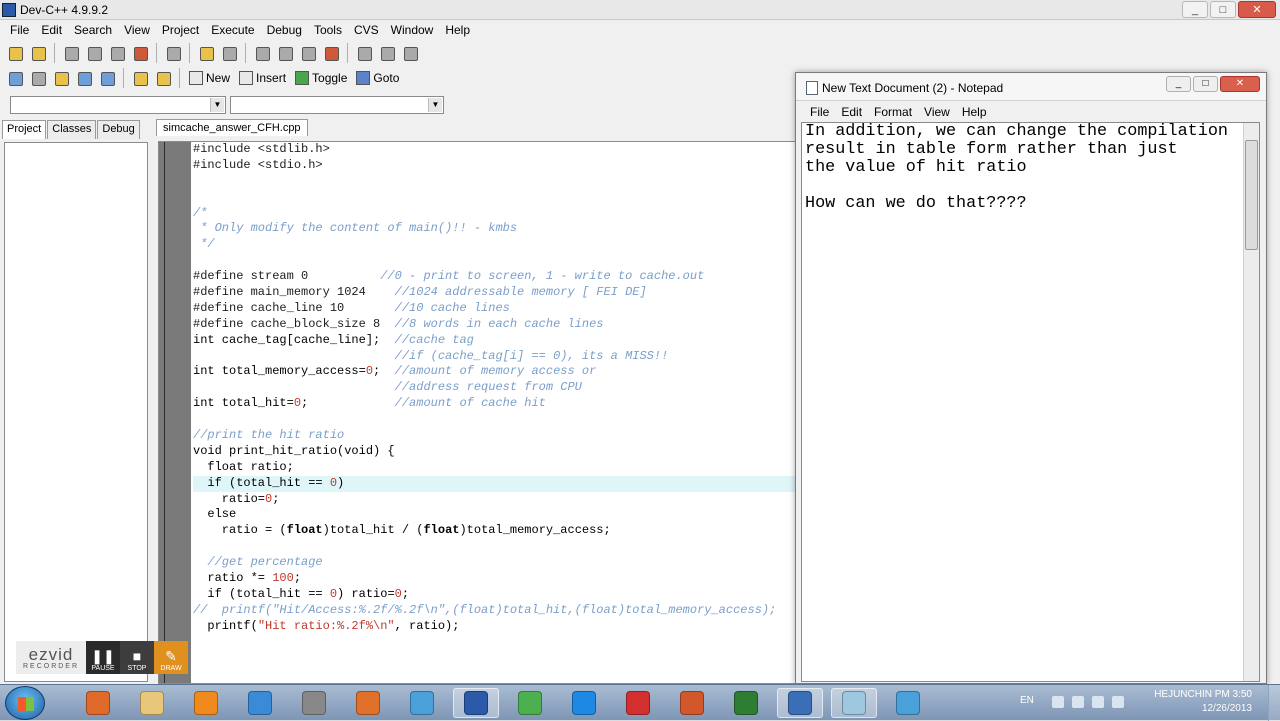 The width and height of the screenshot is (1280, 721). What do you see at coordinates (206, 53) in the screenshot?
I see `undo-icon` at bounding box center [206, 53].